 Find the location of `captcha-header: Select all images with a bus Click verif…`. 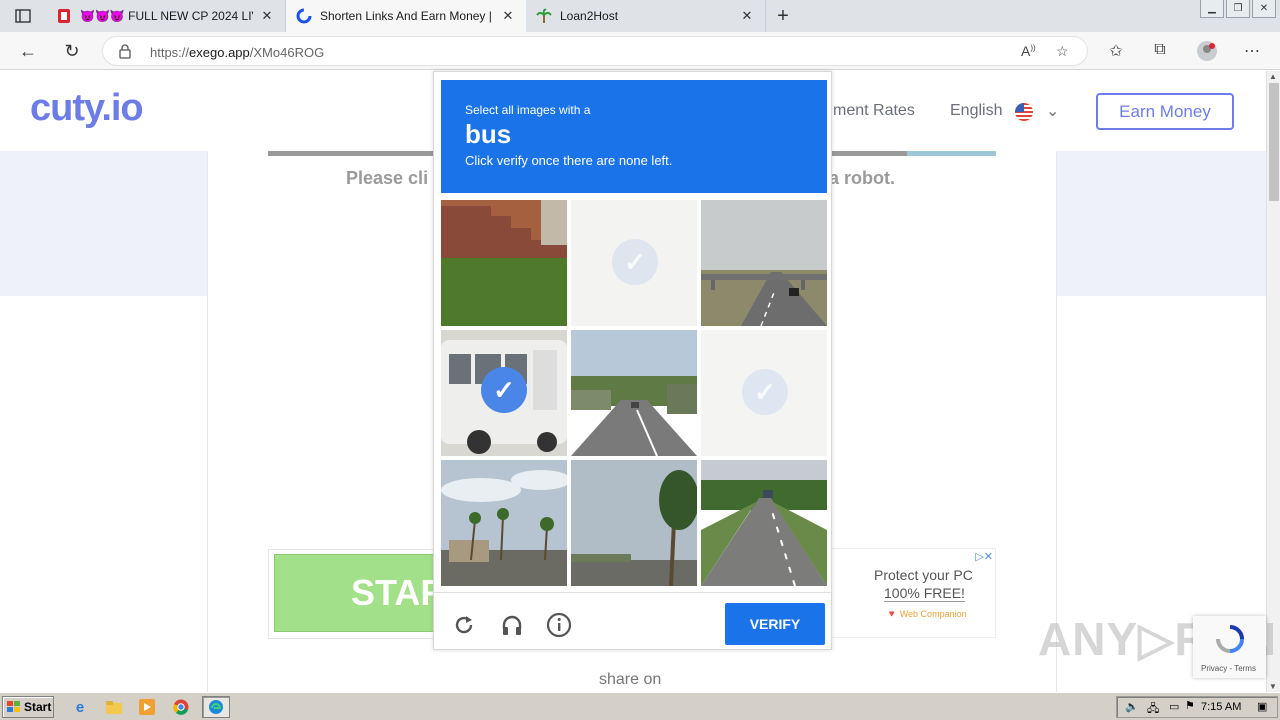

captcha-header: Select all images with a bus Click verif… is located at coordinates (634, 136).